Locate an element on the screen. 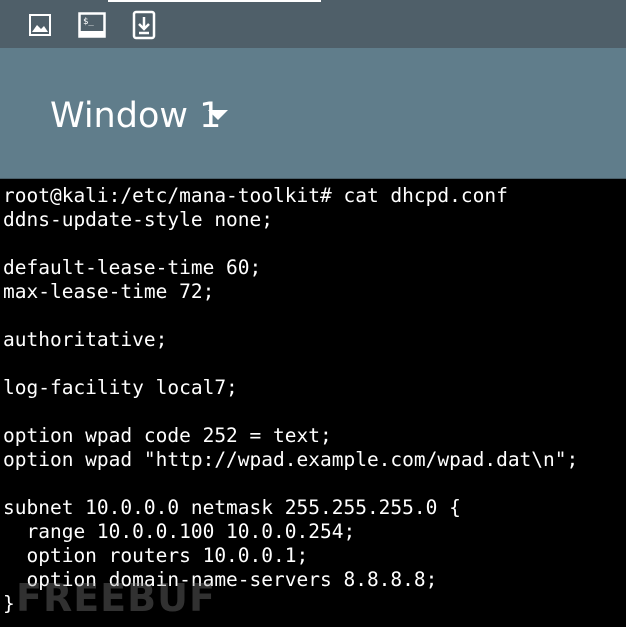 This screenshot has width=626, height=627. terminal-line: } is located at coordinates (9, 603).